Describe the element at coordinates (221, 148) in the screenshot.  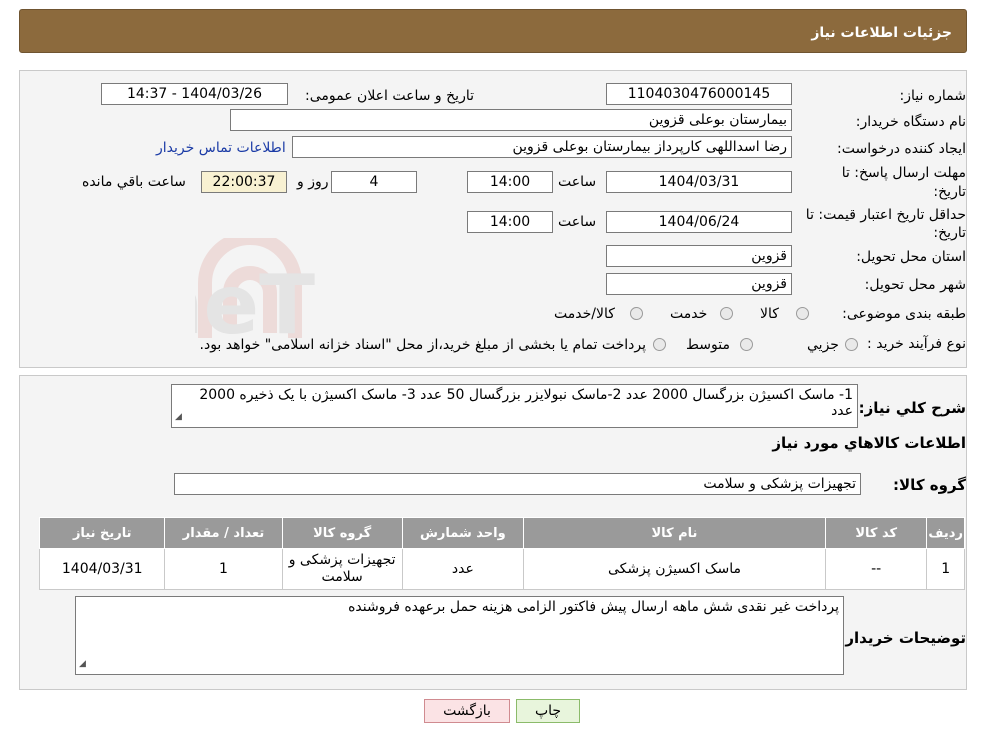
I see `contact-info-link: اطلاعات تماس خریدار` at that location.